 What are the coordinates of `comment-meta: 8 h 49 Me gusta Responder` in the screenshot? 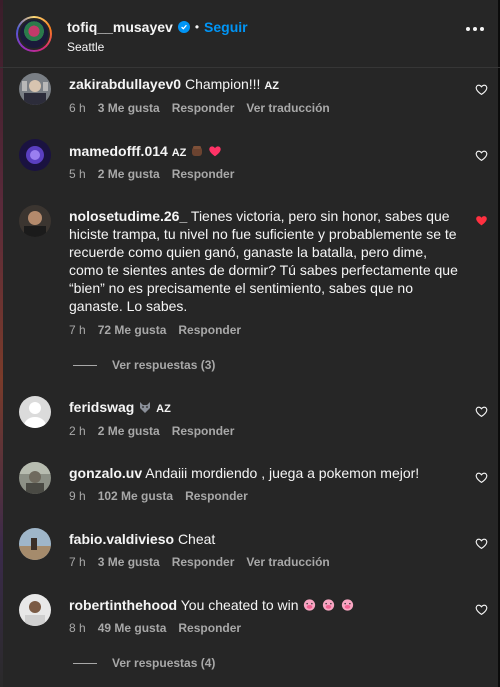 It's located at (155, 628).